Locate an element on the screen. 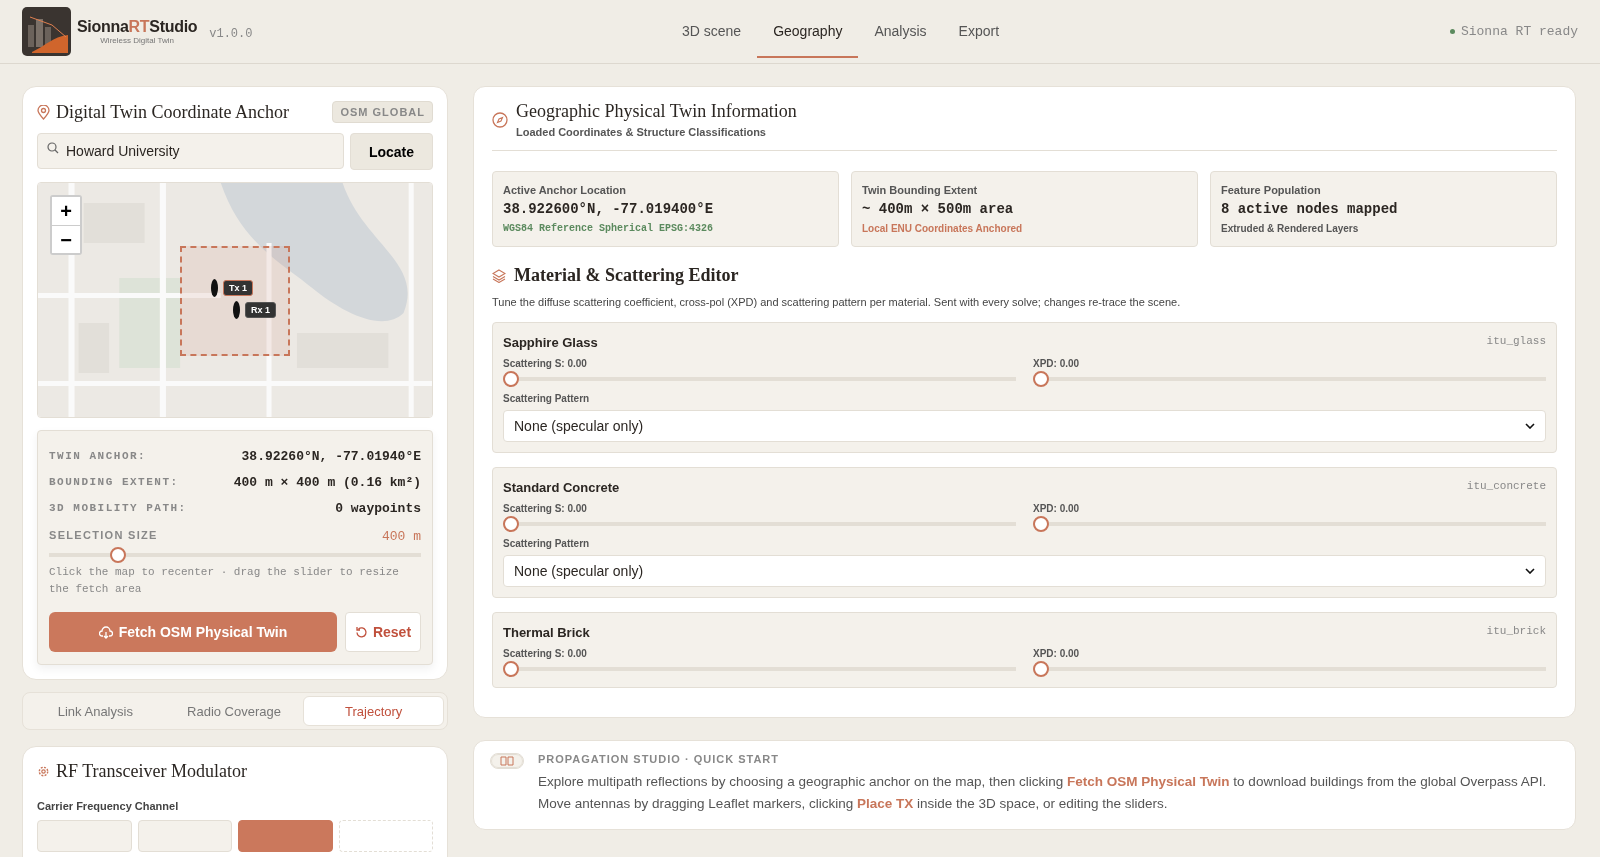  panel-title: Geographic Physical Twin Information is located at coordinates (656, 111).